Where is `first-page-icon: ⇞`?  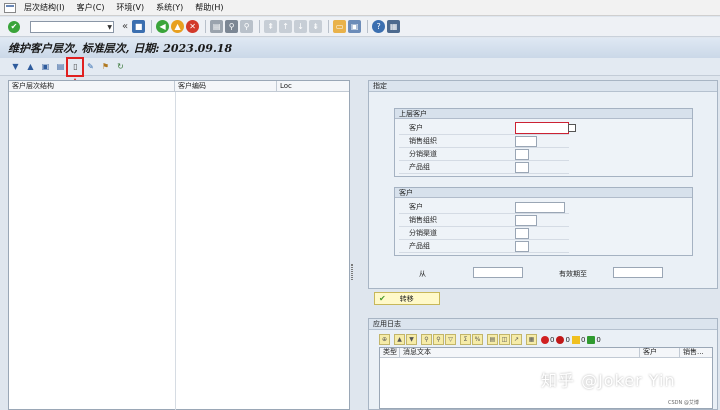 first-page-icon: ⇞ is located at coordinates (271, 26).